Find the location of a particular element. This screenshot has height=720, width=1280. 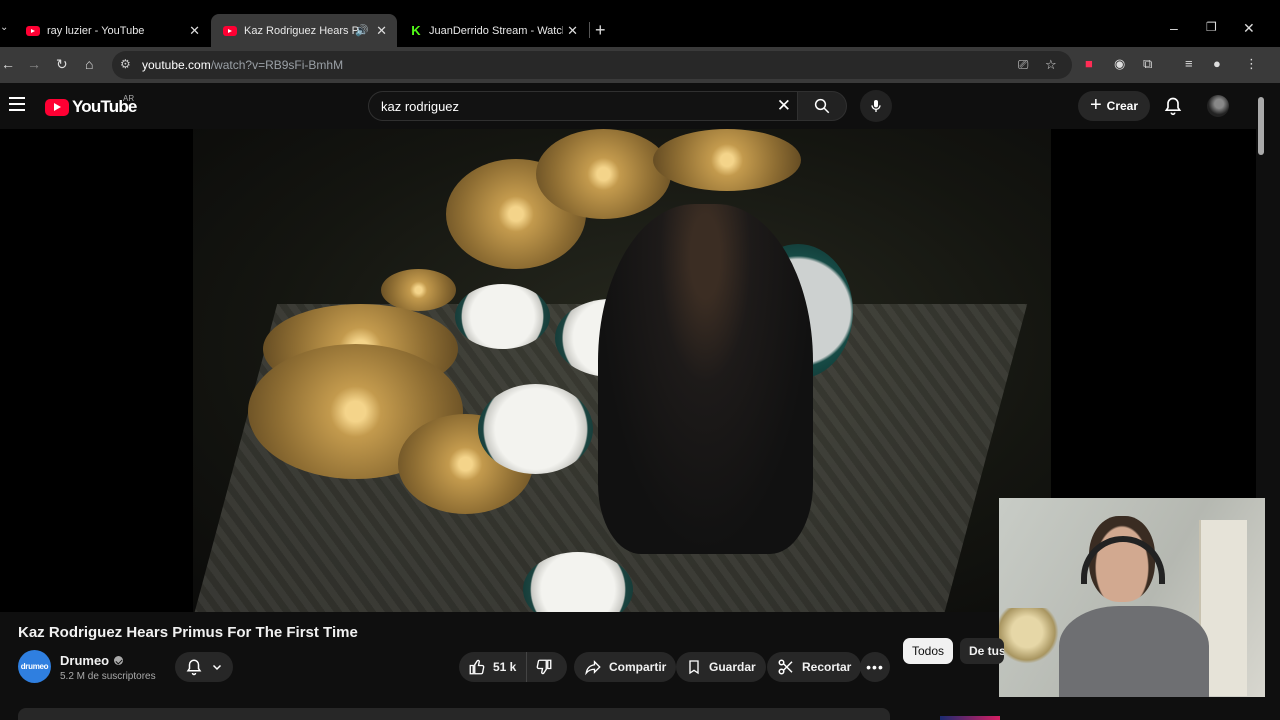

channel-name: Drumeo is located at coordinates (84, 660).